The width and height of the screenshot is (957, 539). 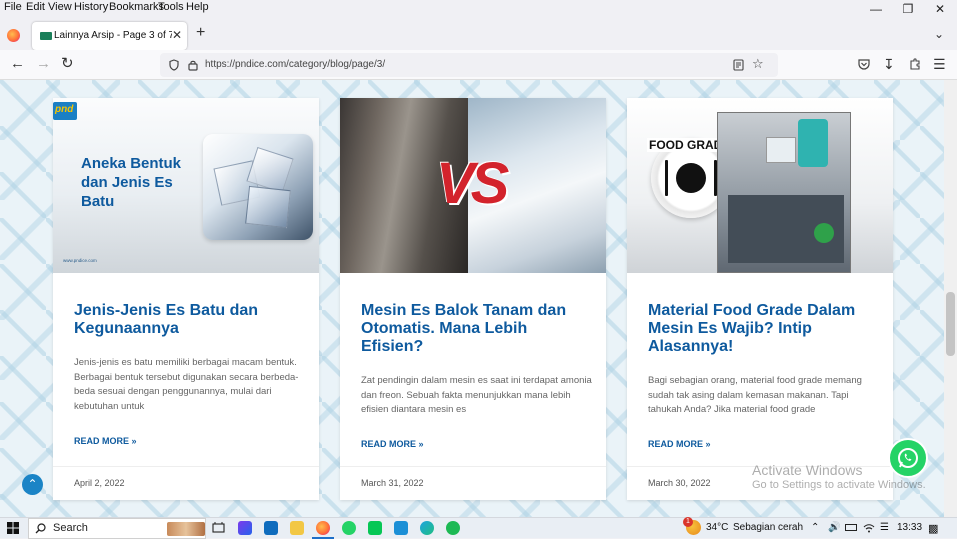 What do you see at coordinates (884, 527) in the screenshot?
I see `language-icon: ☰` at bounding box center [884, 527].